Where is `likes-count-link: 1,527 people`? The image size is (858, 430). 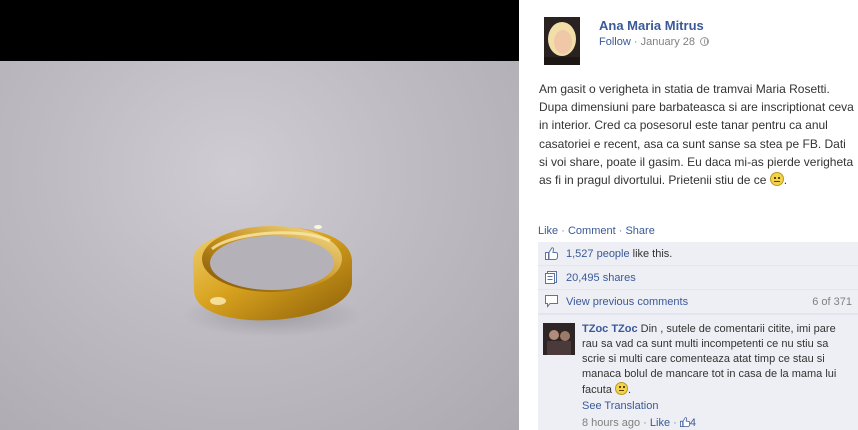
likes-count-link: 1,527 people is located at coordinates (598, 254).